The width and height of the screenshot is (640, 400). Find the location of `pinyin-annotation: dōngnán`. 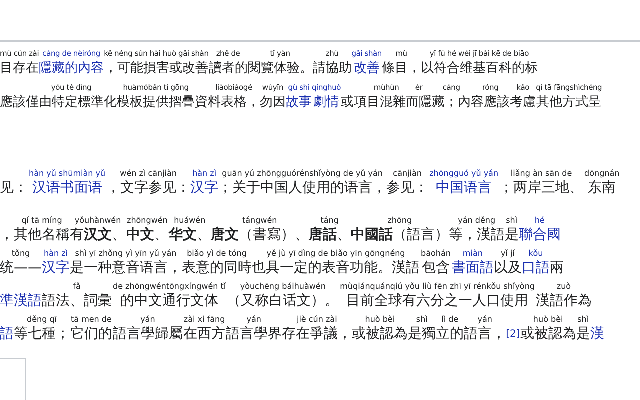

pinyin-annotation: dōngnán is located at coordinates (602, 173).